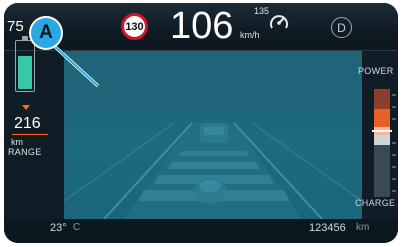 This screenshot has height=247, width=402. What do you see at coordinates (30, 134) in the screenshot?
I see `range-divider` at bounding box center [30, 134].